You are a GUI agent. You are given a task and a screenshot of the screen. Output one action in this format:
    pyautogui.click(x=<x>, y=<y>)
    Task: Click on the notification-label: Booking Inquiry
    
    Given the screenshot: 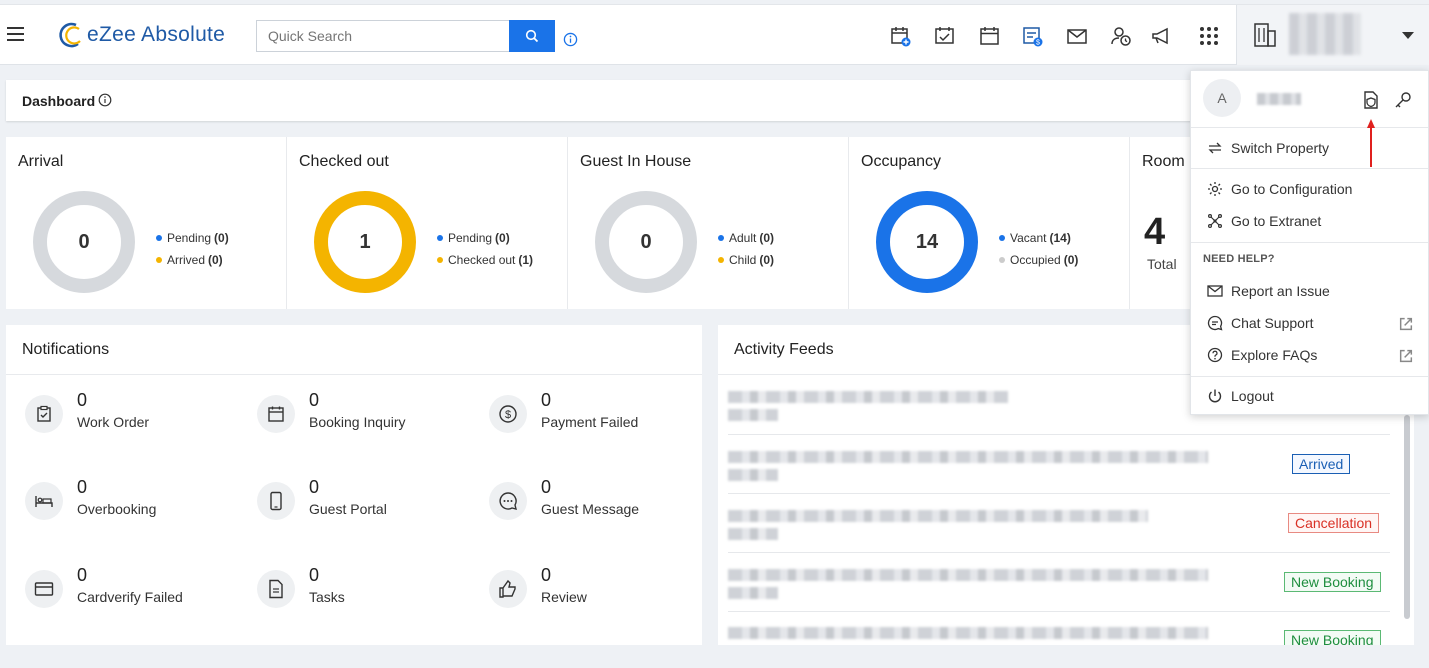 What is the action you would take?
    pyautogui.click(x=357, y=422)
    